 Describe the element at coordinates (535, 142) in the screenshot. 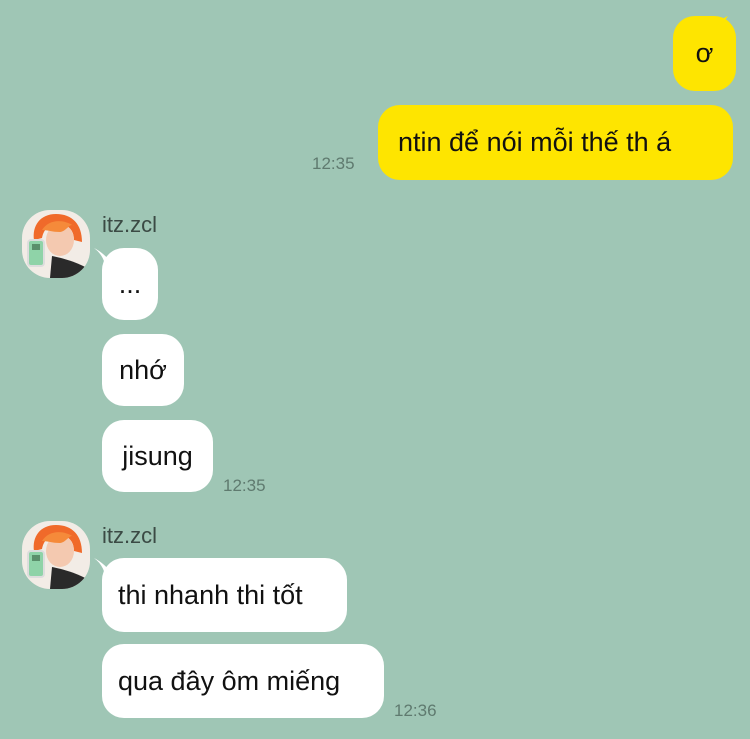

I see `message-text: ntin để nói mỗi thế th á` at that location.